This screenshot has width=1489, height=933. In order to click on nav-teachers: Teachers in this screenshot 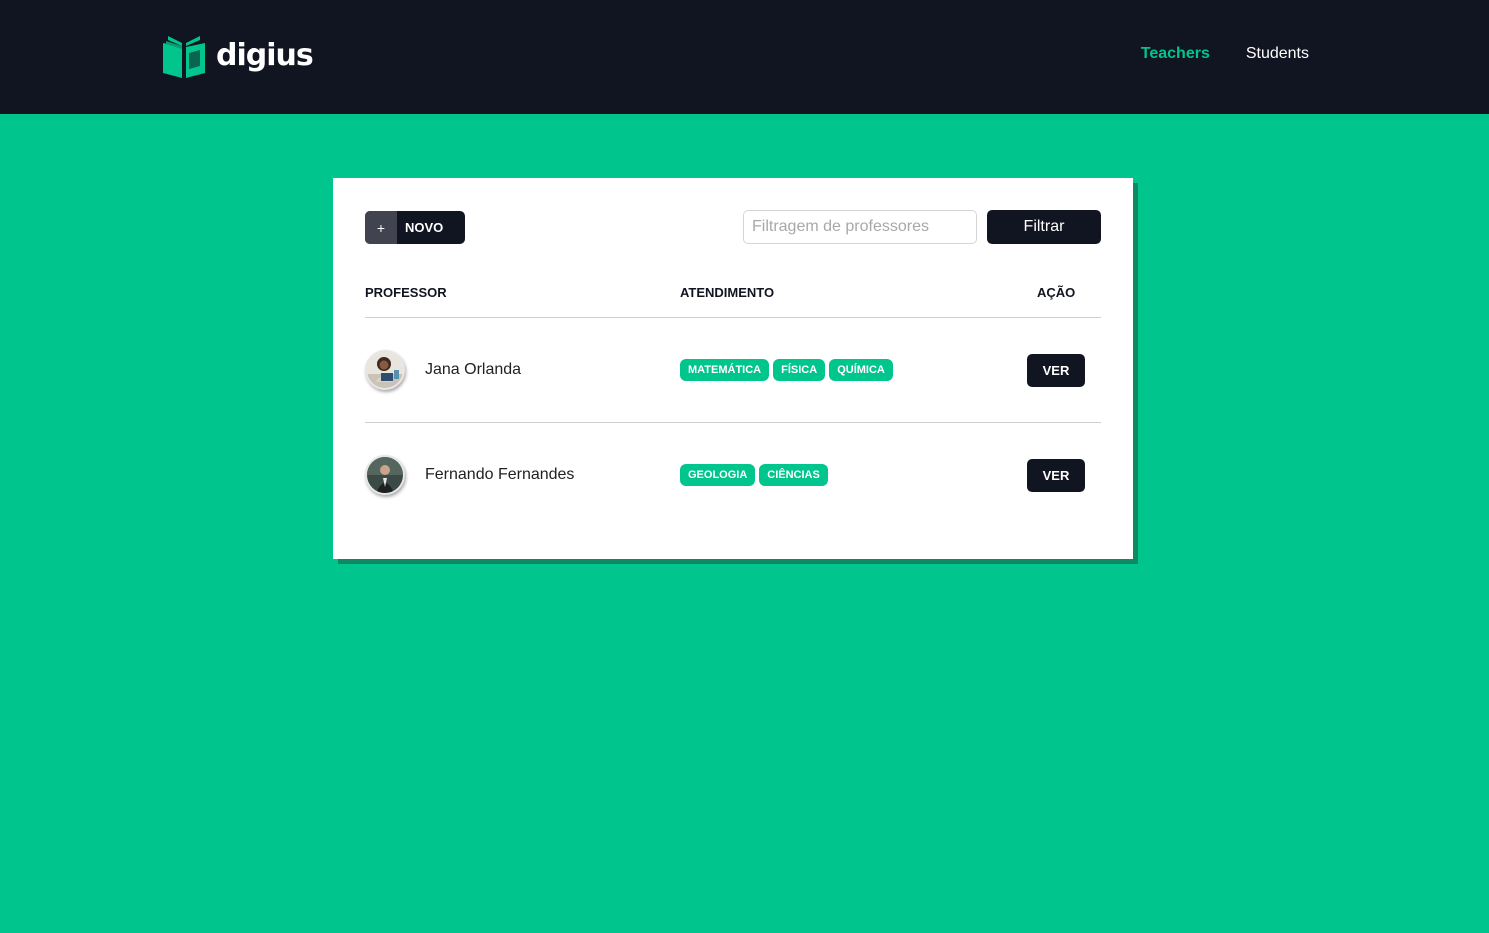, I will do `click(1175, 54)`.